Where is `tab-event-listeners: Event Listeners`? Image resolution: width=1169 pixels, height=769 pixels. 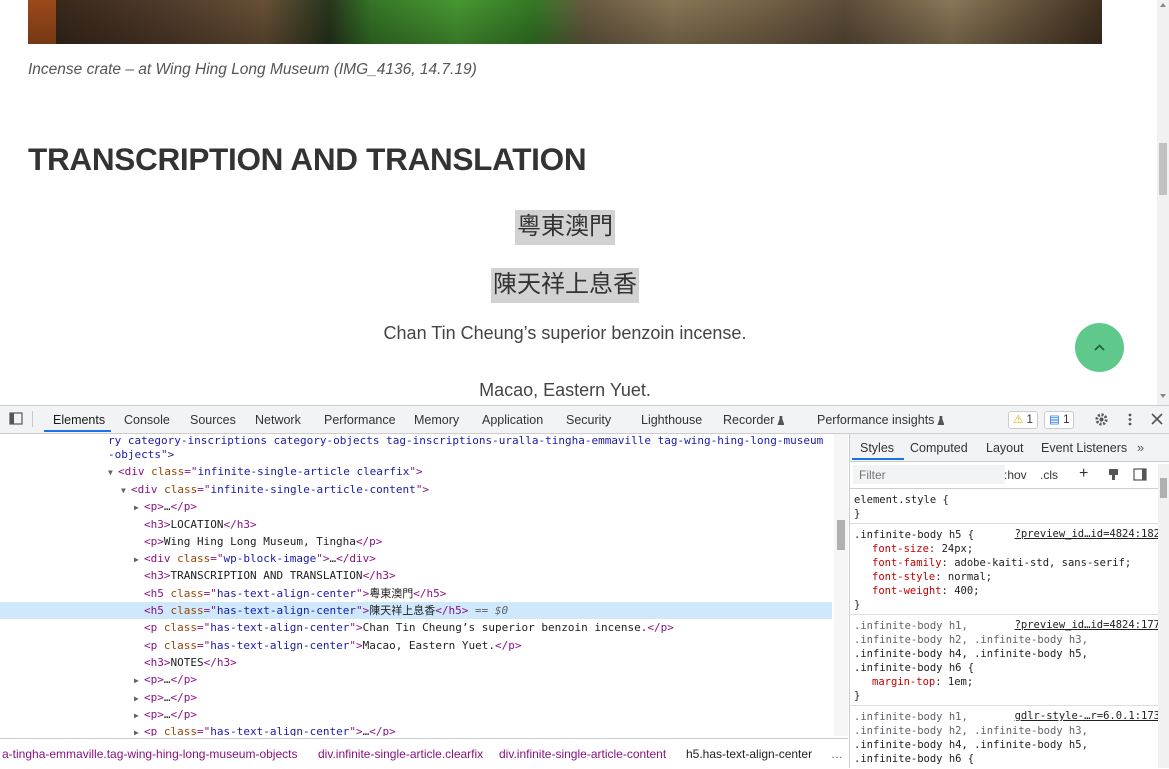
tab-event-listeners: Event Listeners is located at coordinates (1084, 448).